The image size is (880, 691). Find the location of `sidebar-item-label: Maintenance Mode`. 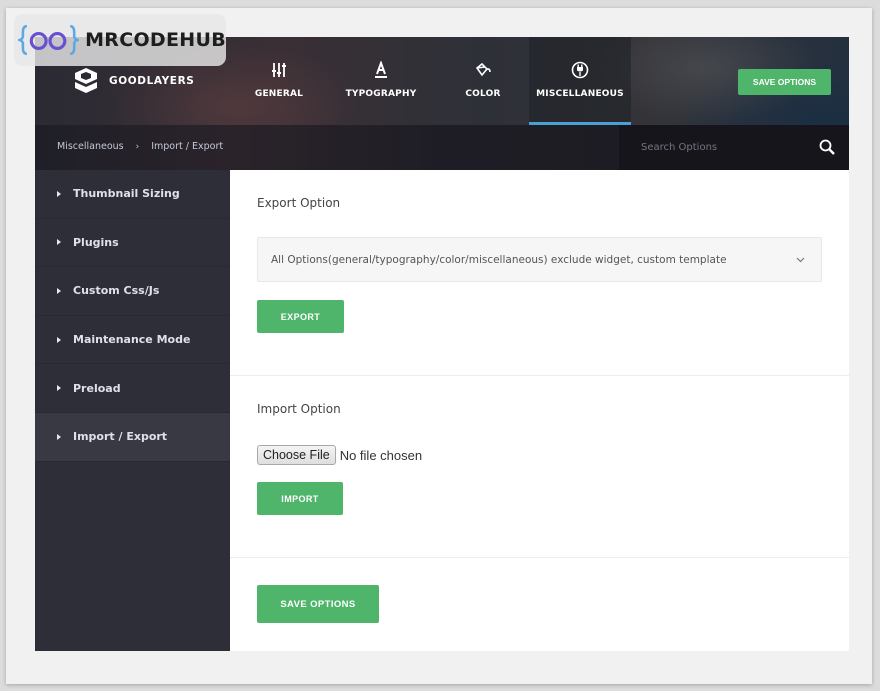

sidebar-item-label: Maintenance Mode is located at coordinates (132, 340).